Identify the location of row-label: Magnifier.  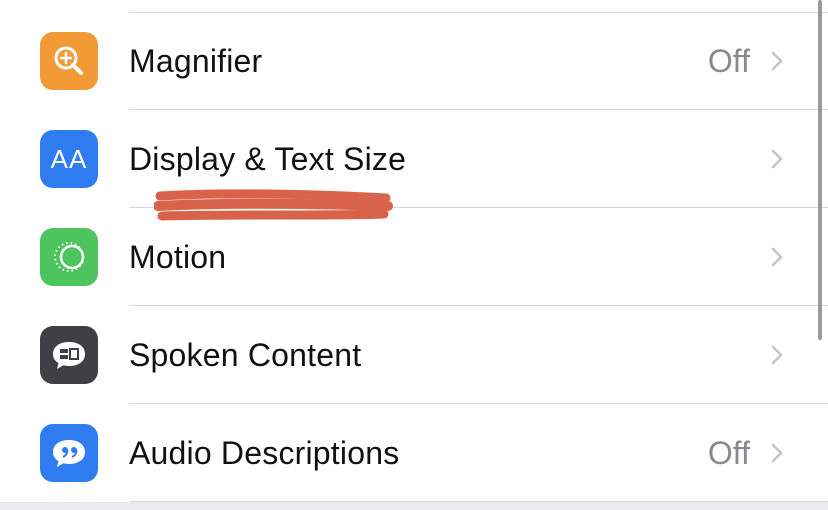
(196, 61).